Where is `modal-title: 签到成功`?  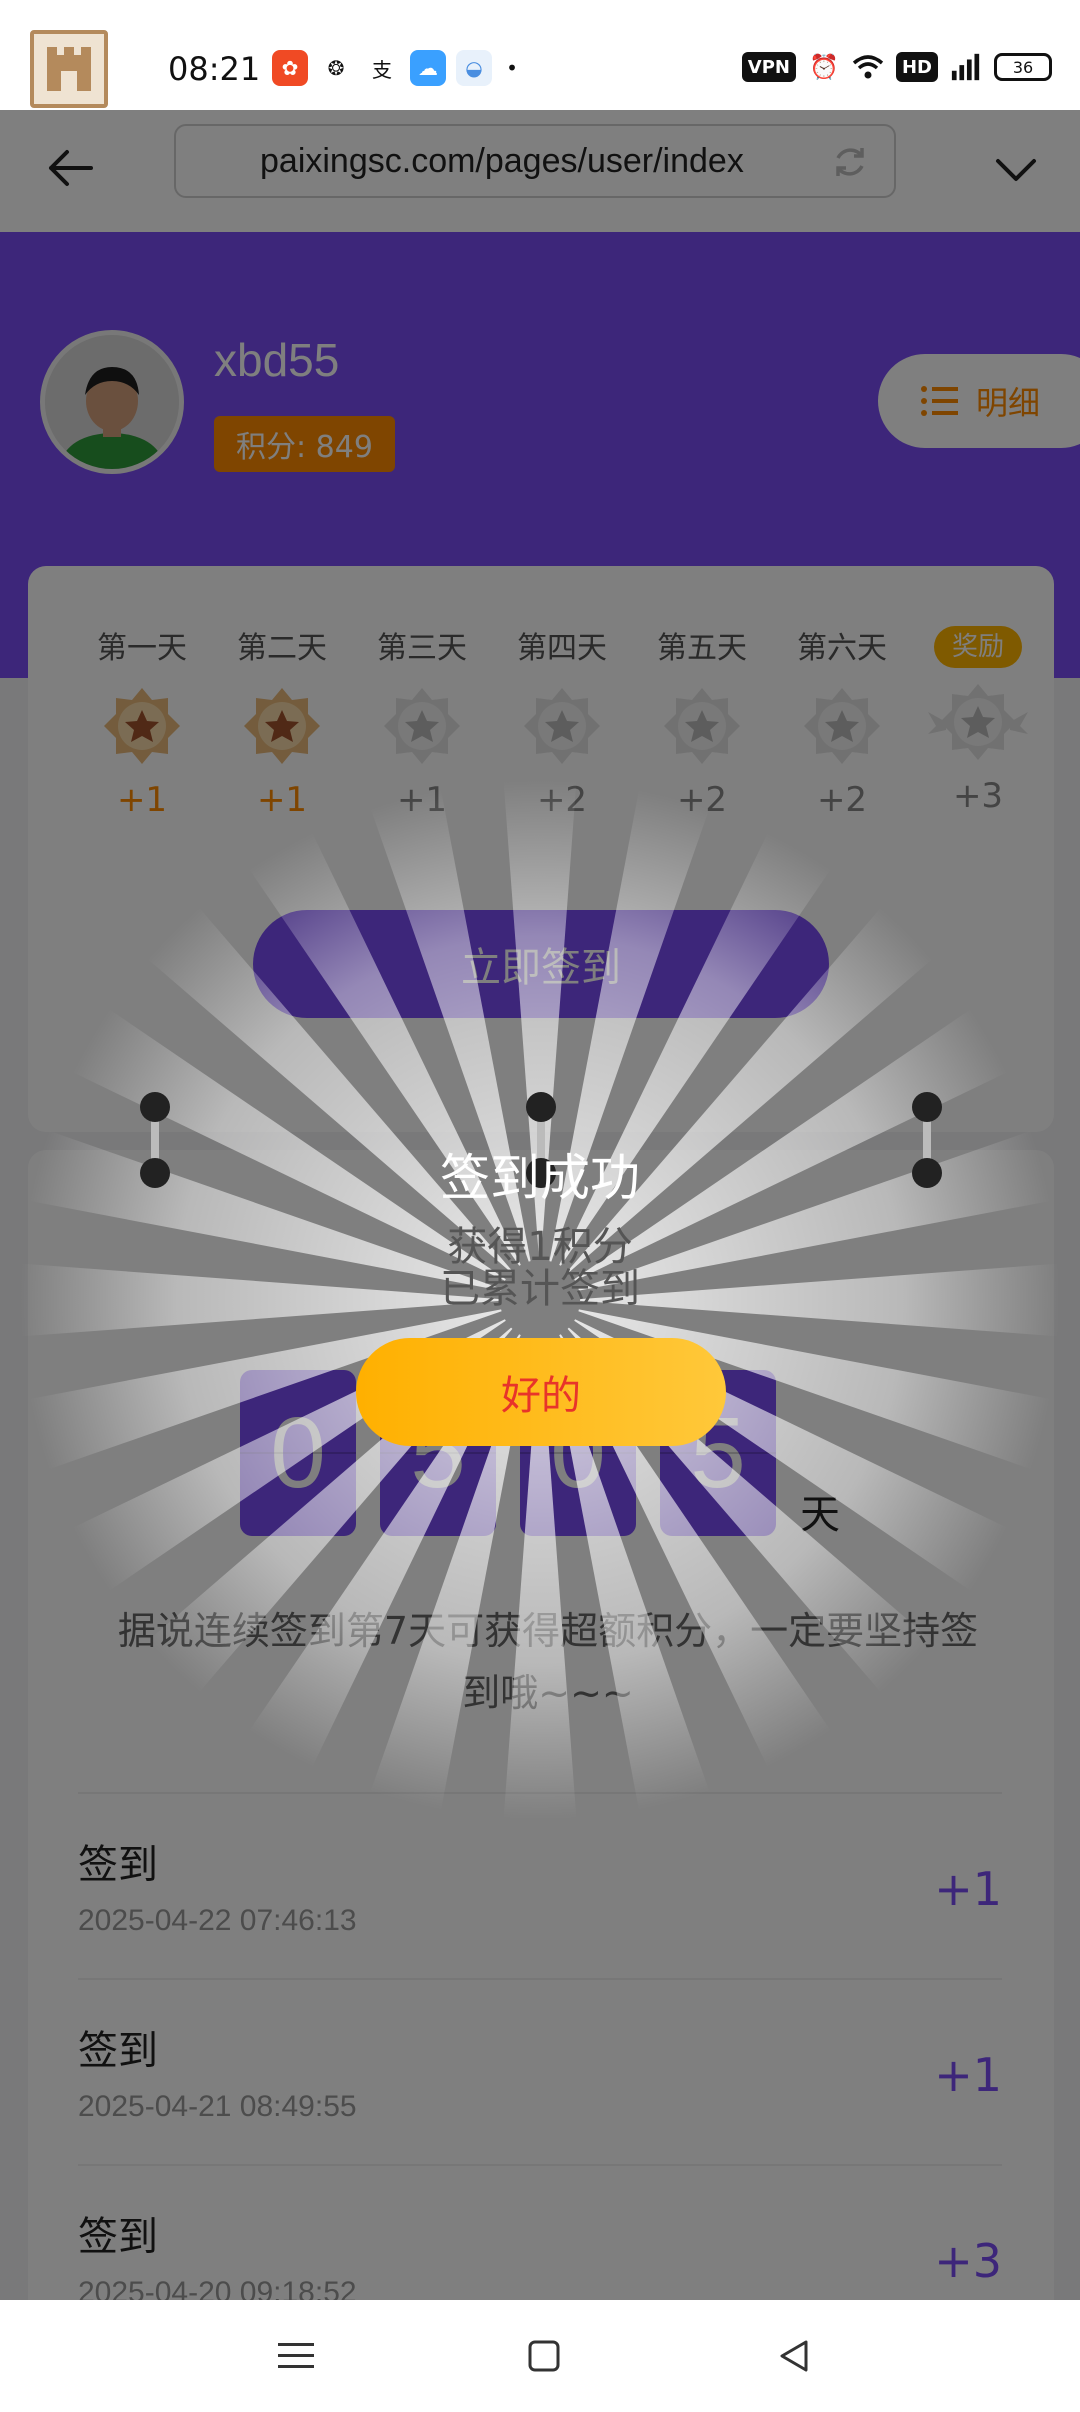 modal-title: 签到成功 is located at coordinates (540, 1178).